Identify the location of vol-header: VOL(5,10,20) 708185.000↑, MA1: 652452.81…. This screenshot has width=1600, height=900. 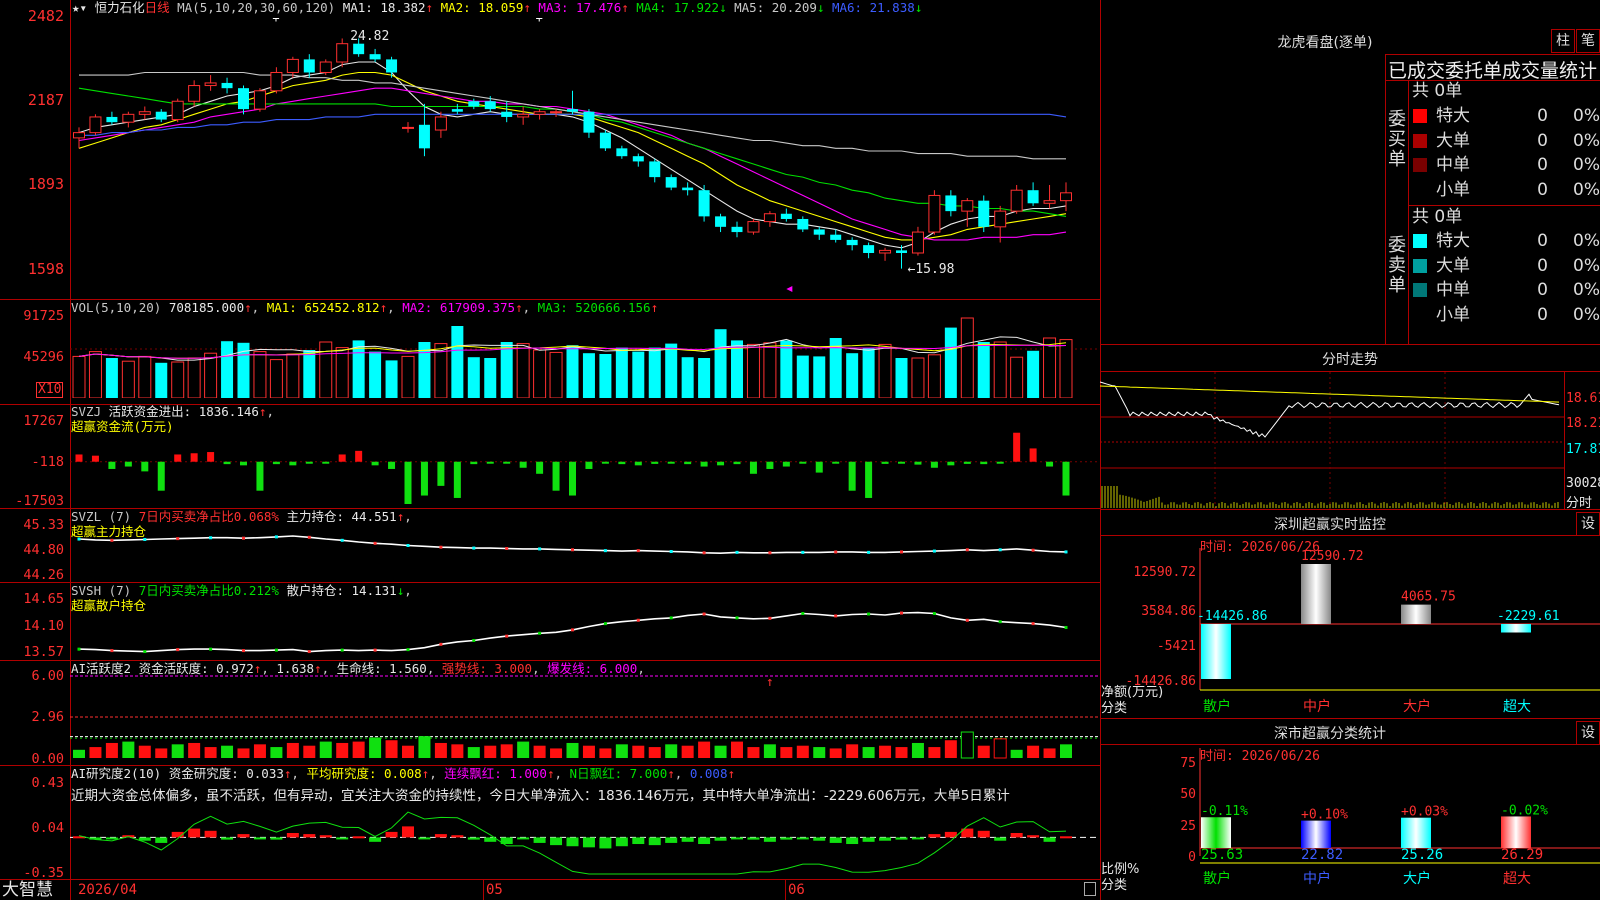
(365, 307).